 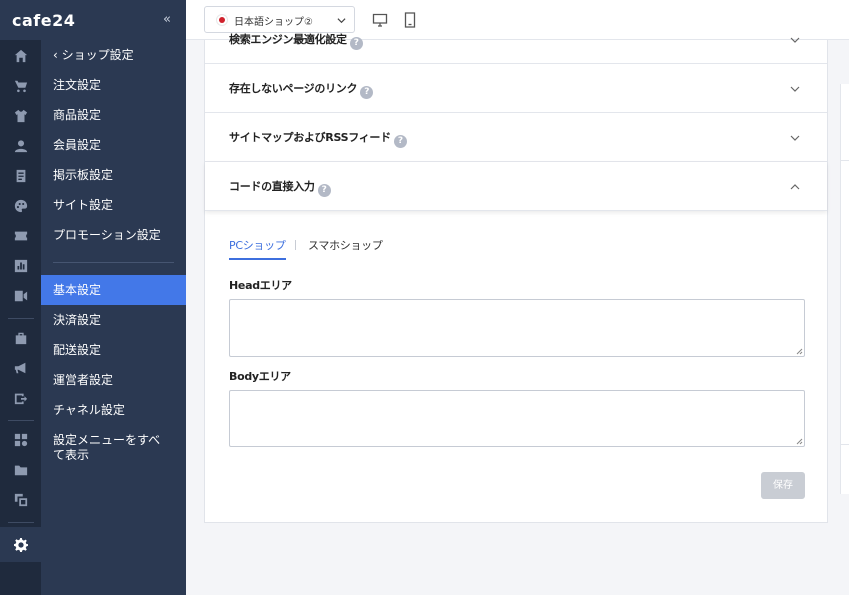 What do you see at coordinates (20, 499) in the screenshot?
I see `copy-icon` at bounding box center [20, 499].